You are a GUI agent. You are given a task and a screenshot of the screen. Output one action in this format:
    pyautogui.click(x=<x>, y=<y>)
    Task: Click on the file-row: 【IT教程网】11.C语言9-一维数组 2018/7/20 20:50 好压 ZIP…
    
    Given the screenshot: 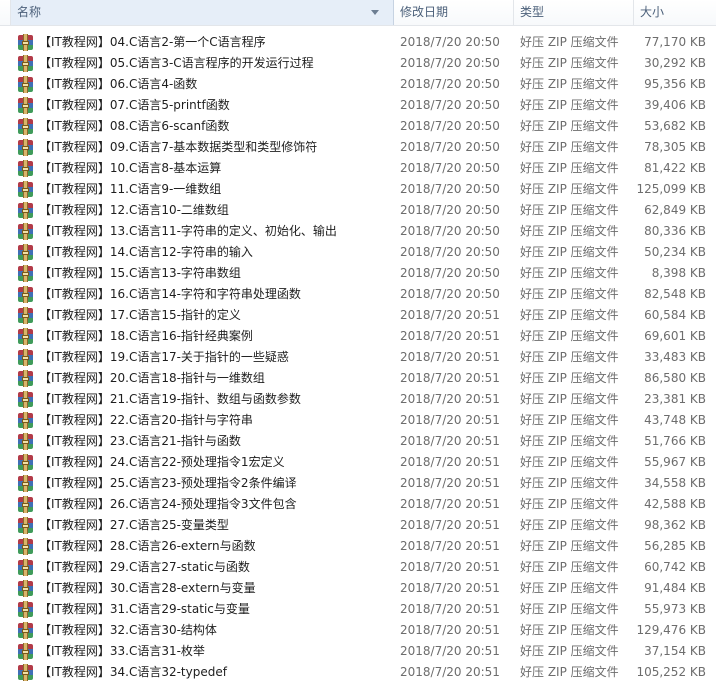 What is the action you would take?
    pyautogui.click(x=358, y=189)
    